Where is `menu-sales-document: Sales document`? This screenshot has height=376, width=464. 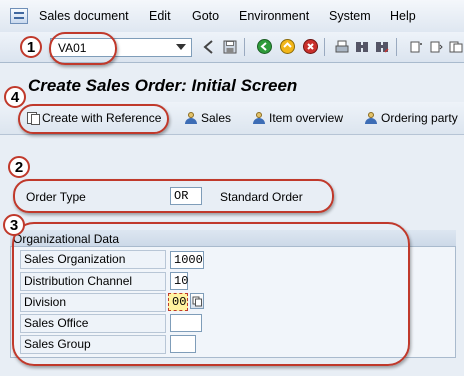 menu-sales-document: Sales document is located at coordinates (84, 16).